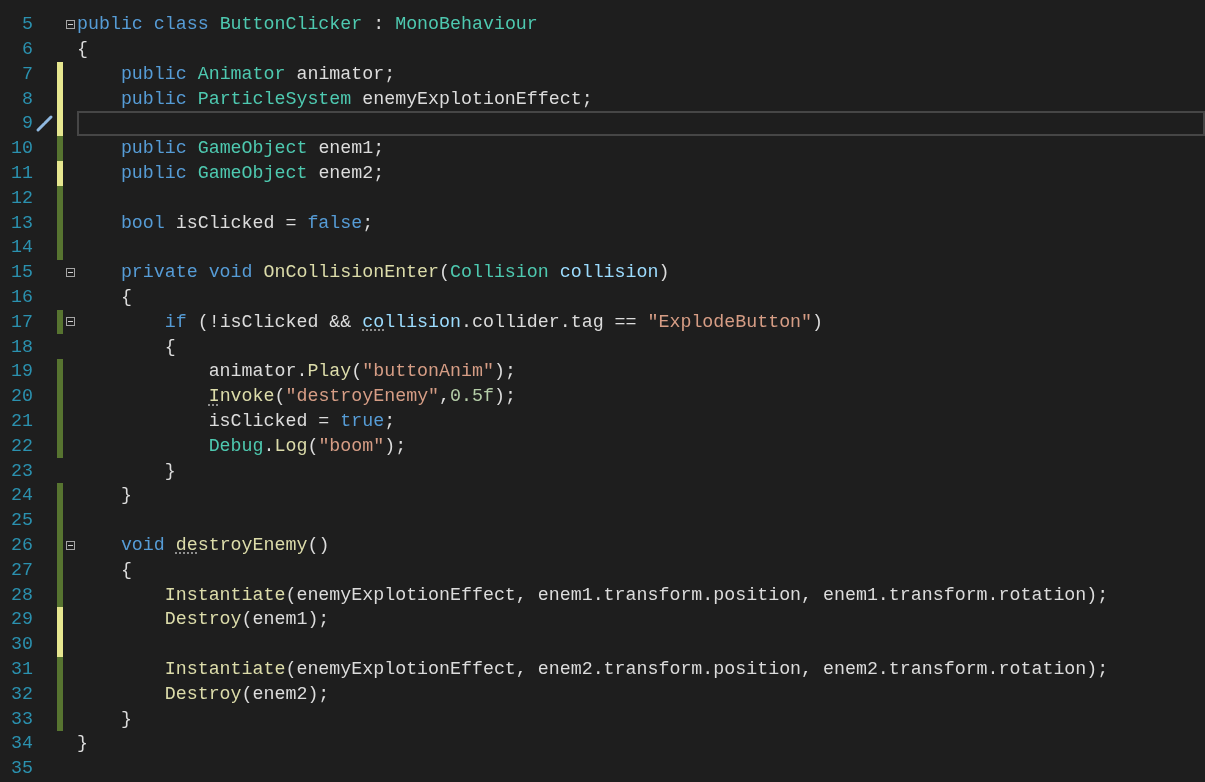 This screenshot has height=782, width=1205. What do you see at coordinates (21, 198) in the screenshot?
I see `line-number: 12` at bounding box center [21, 198].